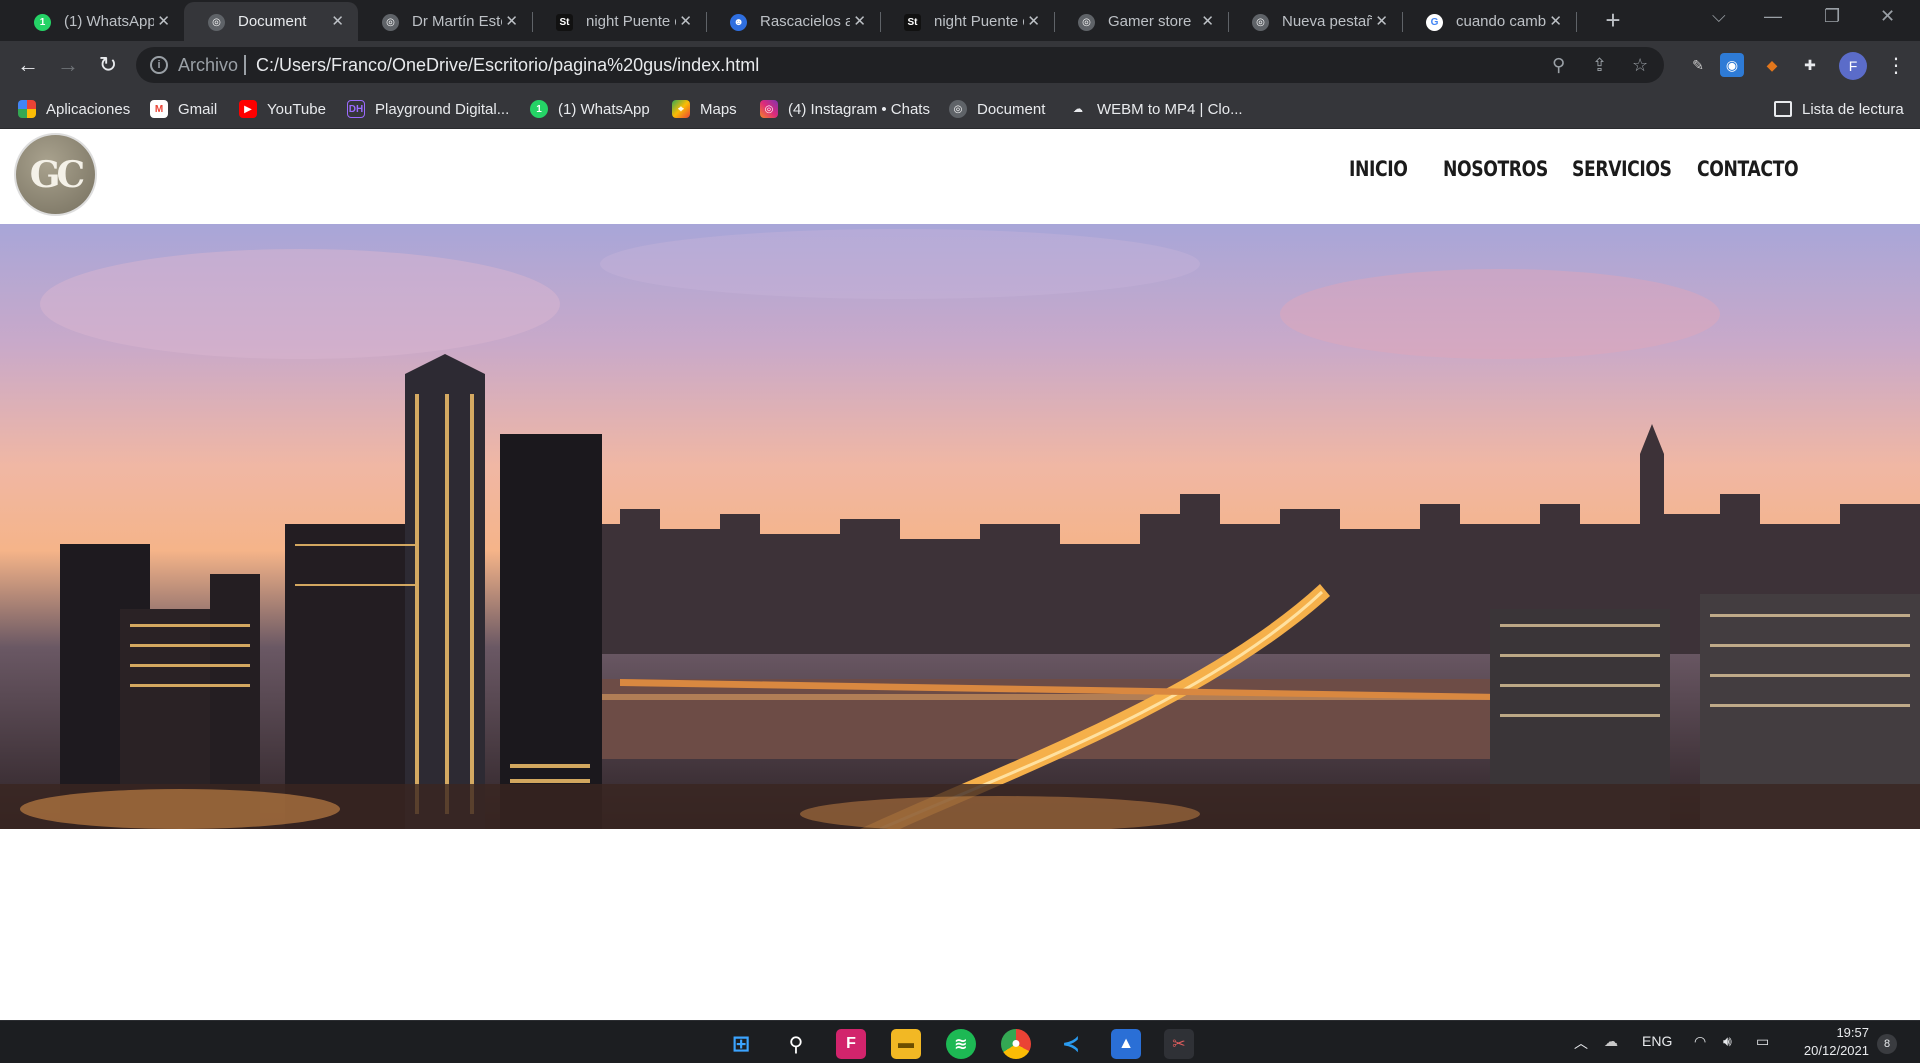 The image size is (1920, 1063). Describe the element at coordinates (1078, 109) in the screenshot. I see `cloudconvert-icon: ☁` at that location.